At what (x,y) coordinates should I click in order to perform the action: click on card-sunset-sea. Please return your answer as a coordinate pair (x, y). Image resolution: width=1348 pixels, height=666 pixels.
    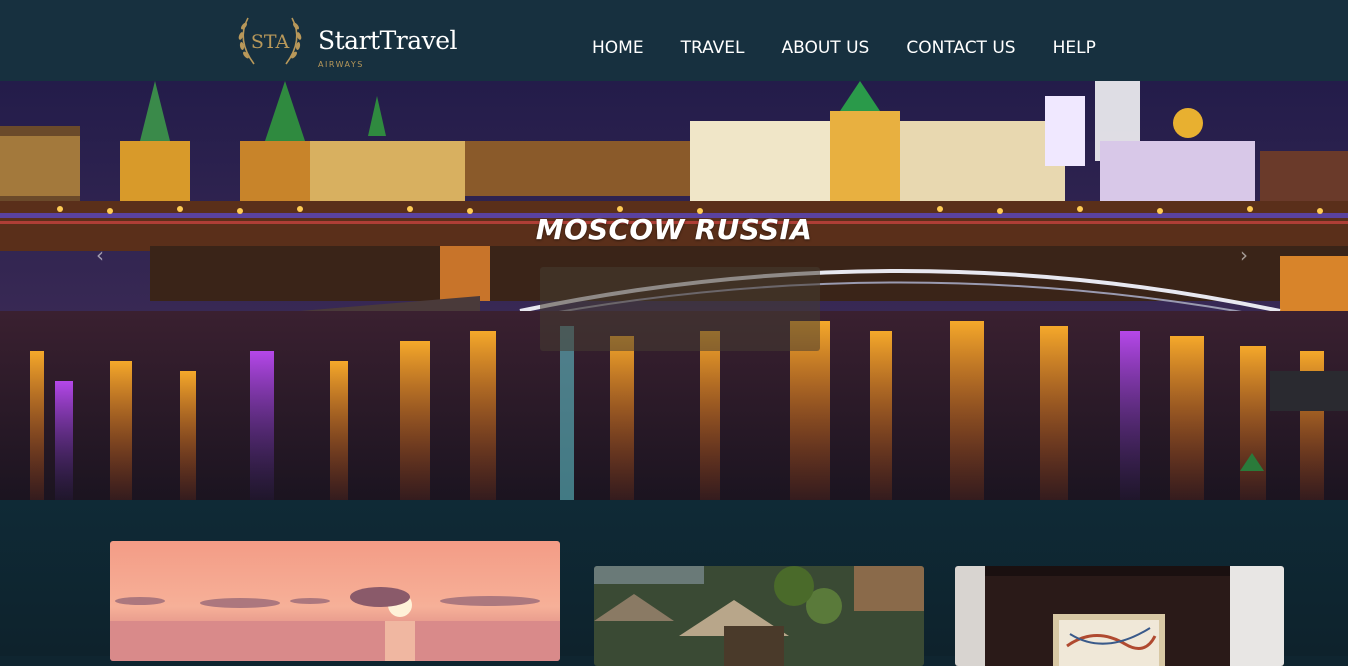
    Looking at the image, I should click on (335, 601).